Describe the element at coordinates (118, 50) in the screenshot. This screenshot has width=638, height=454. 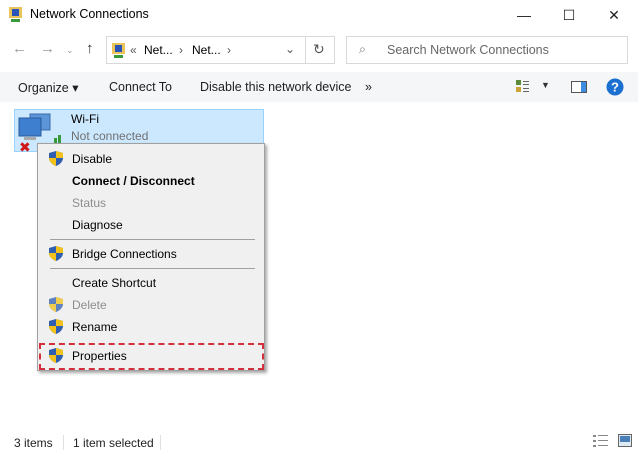
I see `network-icon` at that location.